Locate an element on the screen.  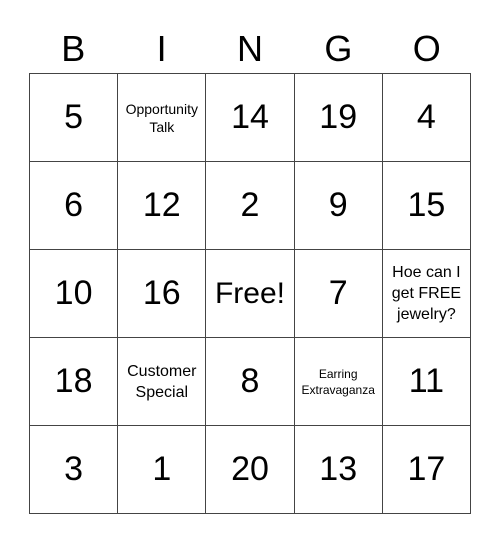
bingo-cell: 3 is located at coordinates (74, 470).